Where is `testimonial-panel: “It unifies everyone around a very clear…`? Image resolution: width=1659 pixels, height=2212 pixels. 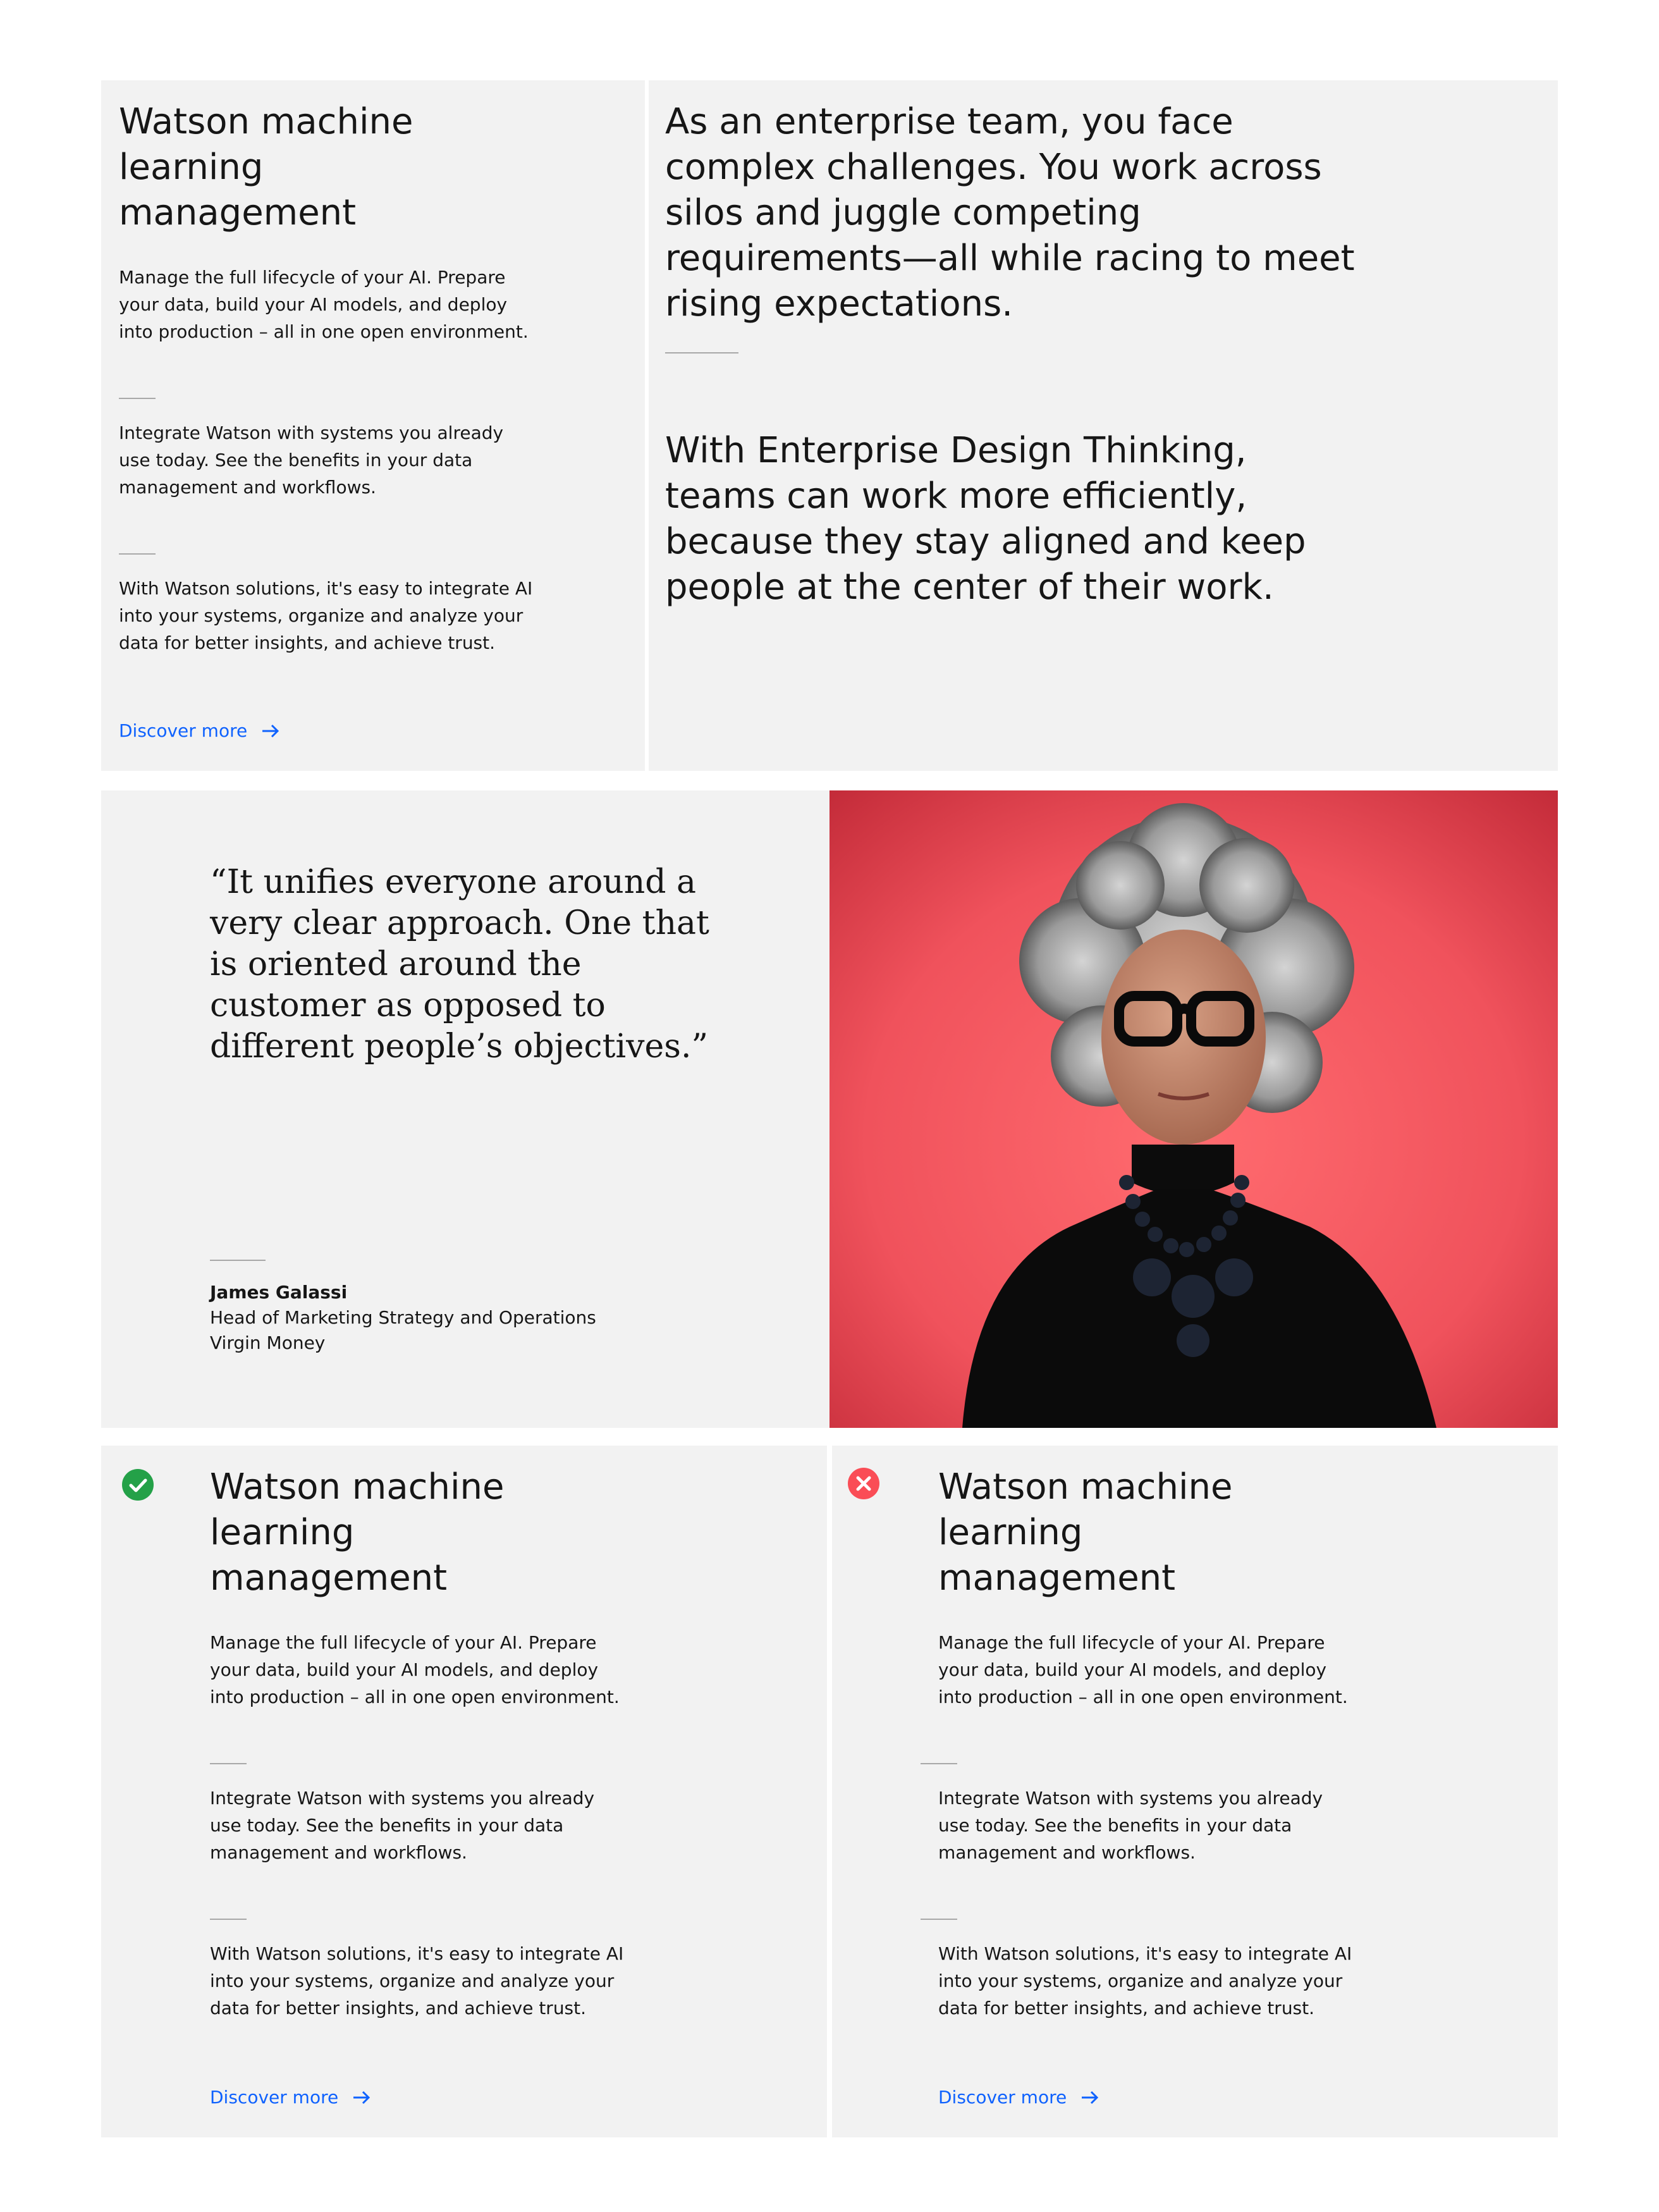
testimonial-panel: “It unifies everyone around a very clear… is located at coordinates (465, 1109).